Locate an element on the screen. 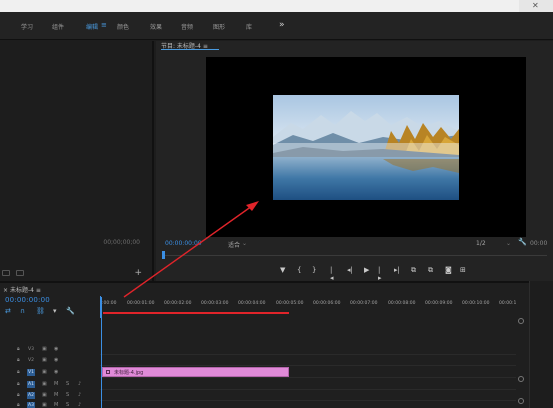 The width and height of the screenshot is (553, 408). add-marker-button: ▼ is located at coordinates (282, 270).